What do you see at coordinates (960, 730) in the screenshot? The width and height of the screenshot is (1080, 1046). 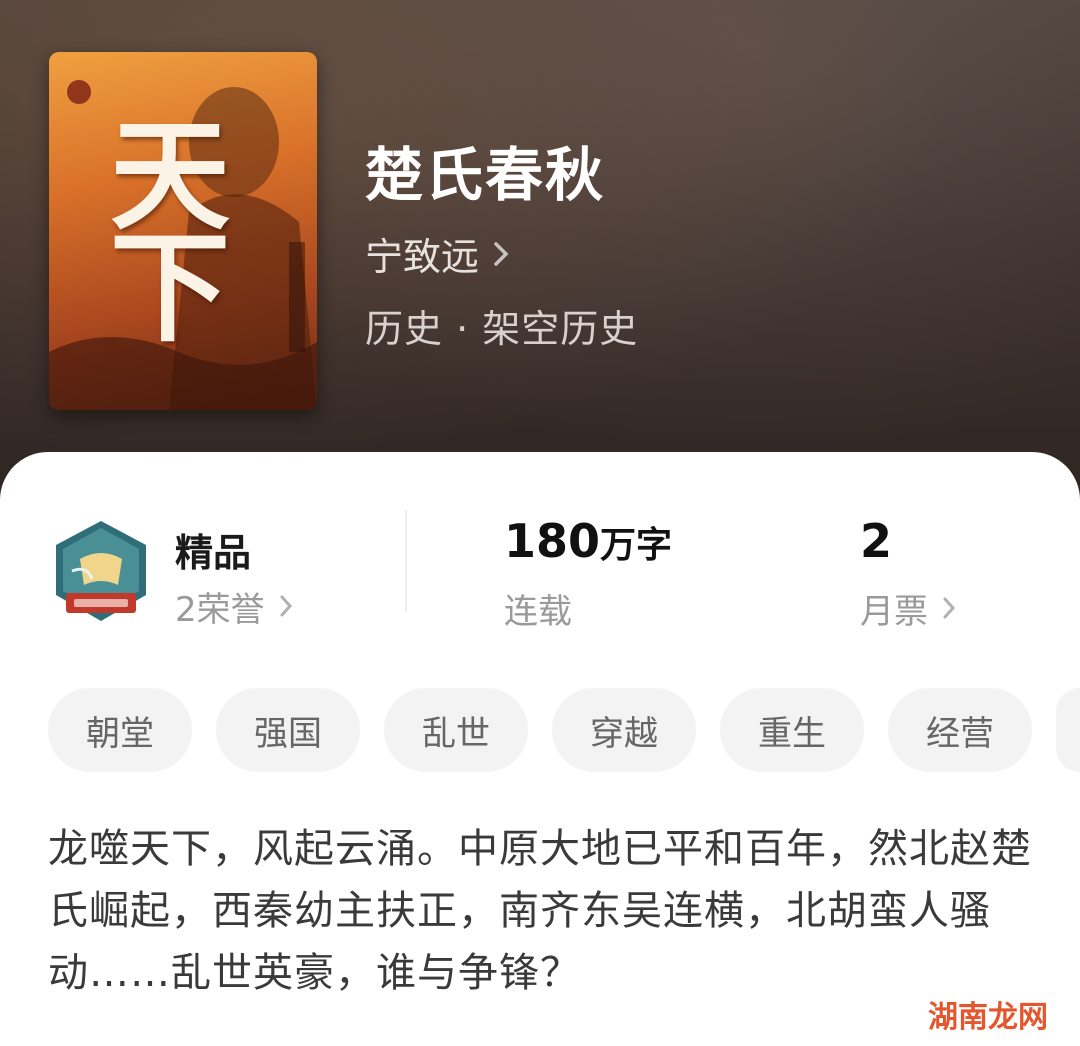 I see `tag-chip: 经营` at bounding box center [960, 730].